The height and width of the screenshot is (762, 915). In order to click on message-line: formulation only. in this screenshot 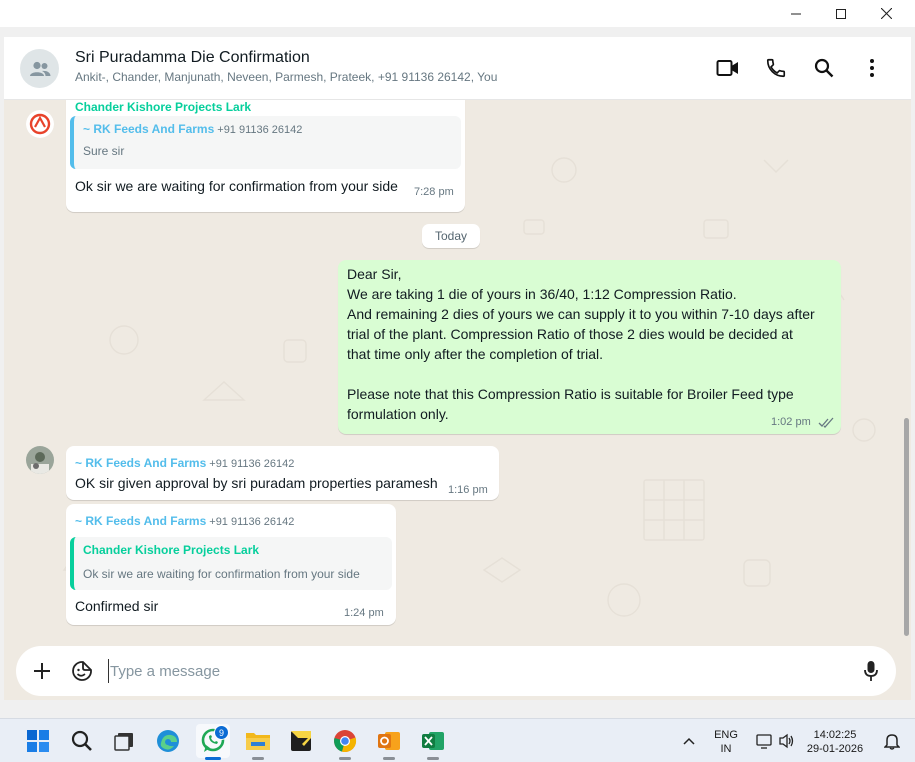, I will do `click(398, 414)`.